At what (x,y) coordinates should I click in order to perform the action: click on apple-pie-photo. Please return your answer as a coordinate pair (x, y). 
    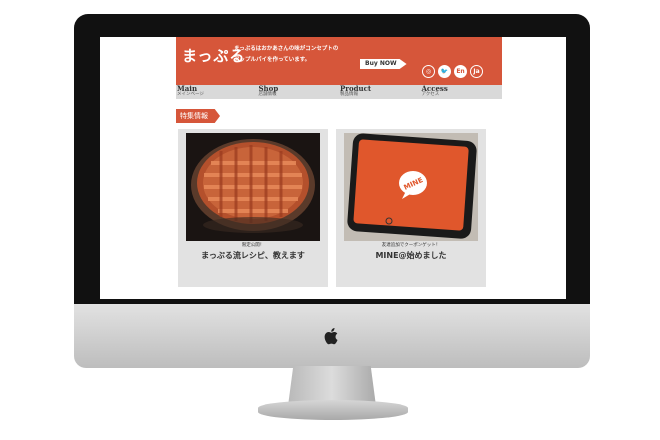
    Looking at the image, I should click on (253, 187).